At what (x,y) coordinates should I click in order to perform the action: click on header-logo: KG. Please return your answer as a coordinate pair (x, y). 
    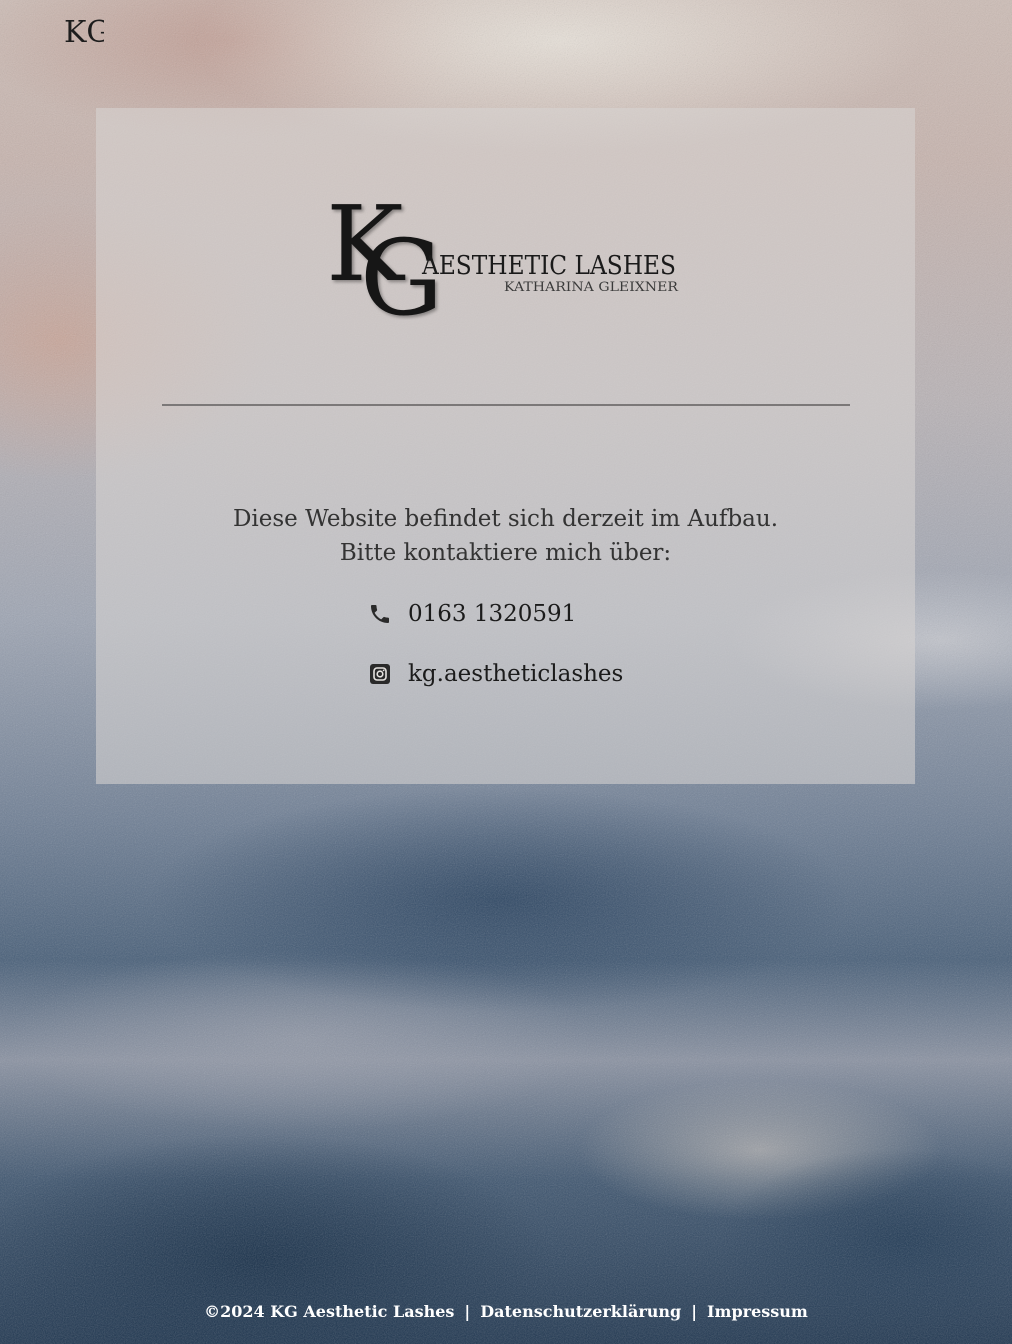
    Looking at the image, I should click on (83, 37).